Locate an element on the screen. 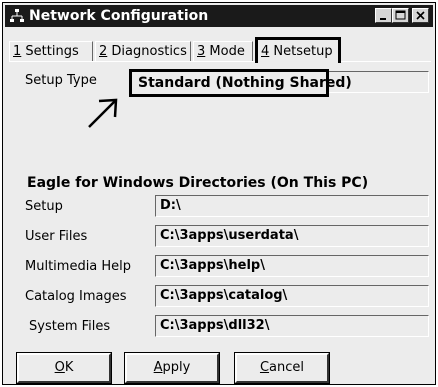 The image size is (438, 387). close-button is located at coordinates (420, 15).